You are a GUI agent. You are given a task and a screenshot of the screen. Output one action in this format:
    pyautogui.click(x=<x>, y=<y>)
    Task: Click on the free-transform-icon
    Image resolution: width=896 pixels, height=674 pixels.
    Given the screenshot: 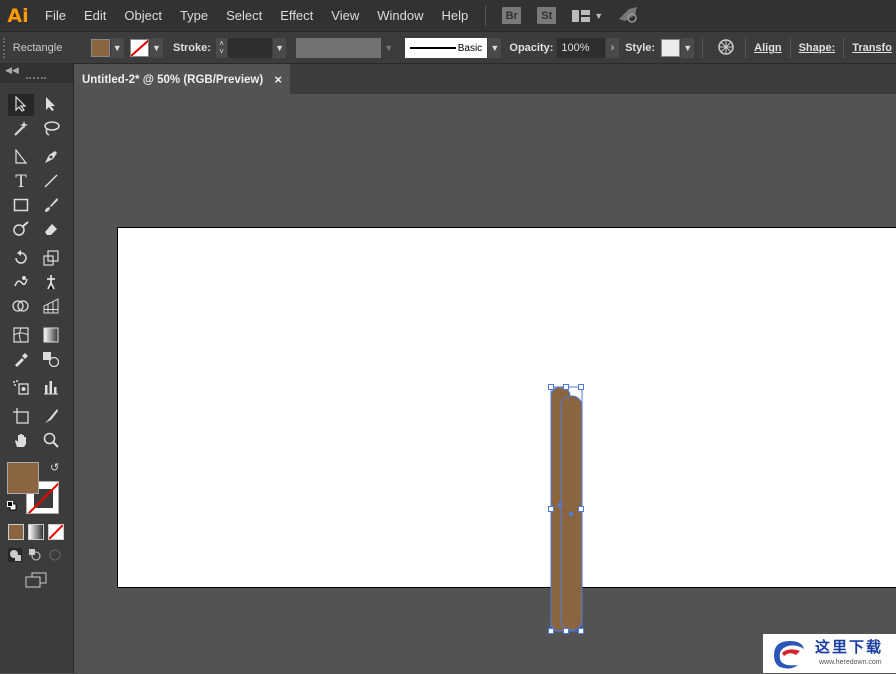 What is the action you would take?
    pyautogui.click(x=51, y=283)
    